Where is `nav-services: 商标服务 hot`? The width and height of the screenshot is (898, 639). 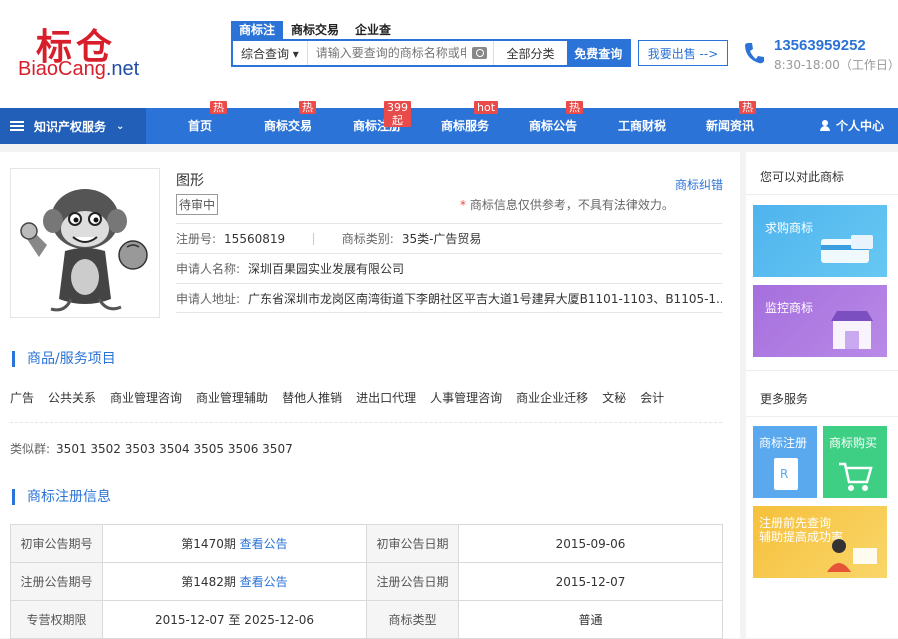
nav-services: 商标服务 hot is located at coordinates (469, 122).